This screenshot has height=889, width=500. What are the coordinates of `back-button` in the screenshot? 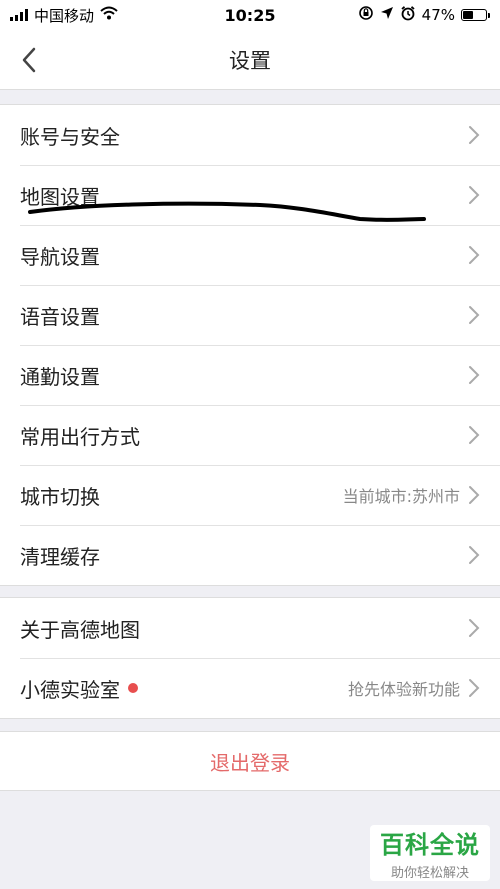 It's located at (29, 60).